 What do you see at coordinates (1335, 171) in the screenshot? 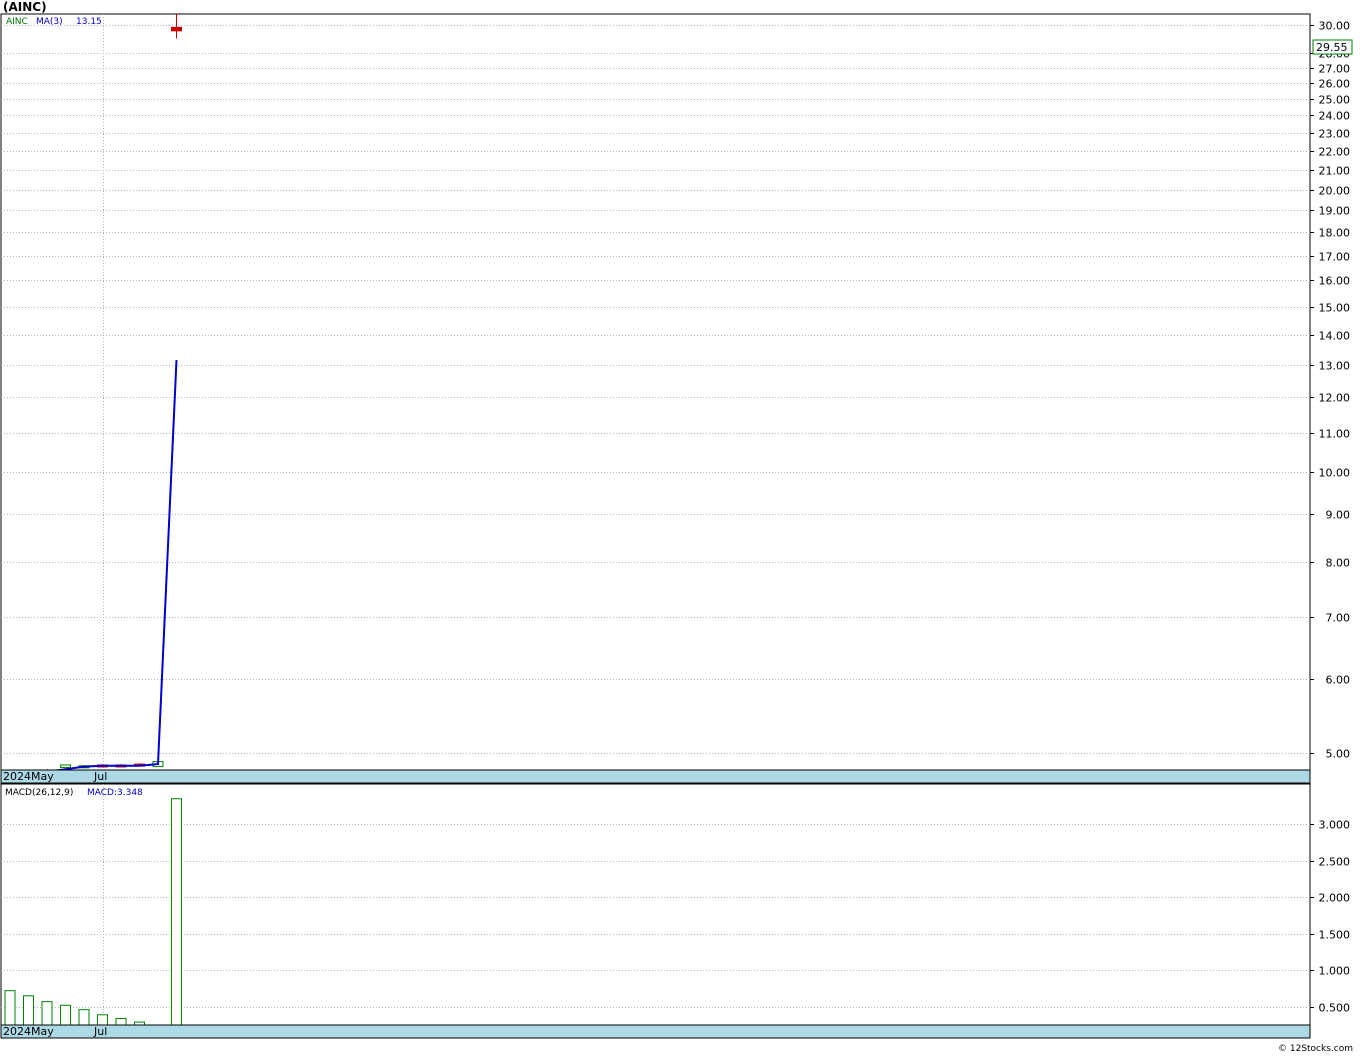
I see `price-tick-label-8: 21.00` at bounding box center [1335, 171].